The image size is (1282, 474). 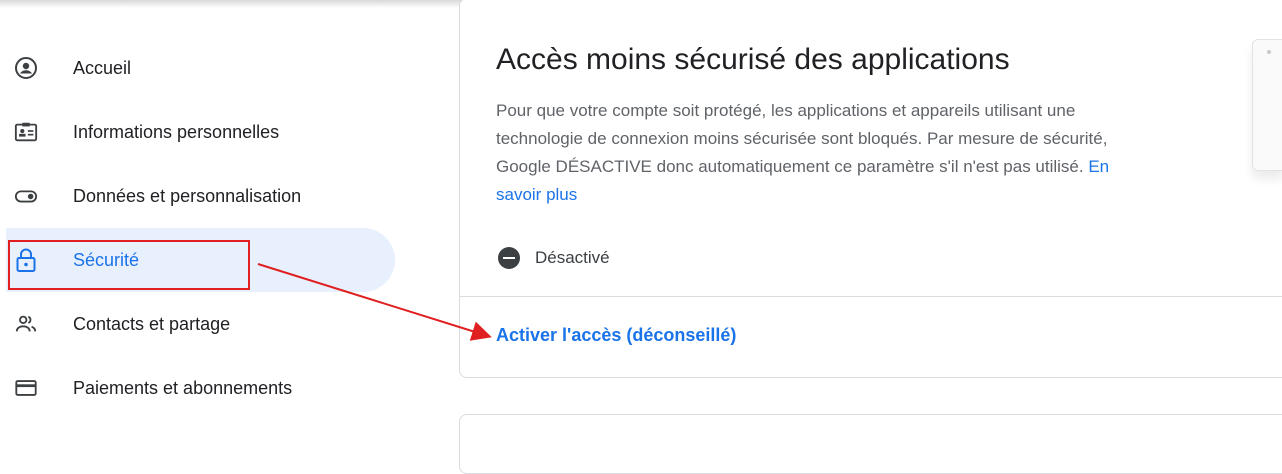 I want to click on sidebar-item-label: Contacts et partage, so click(x=152, y=323).